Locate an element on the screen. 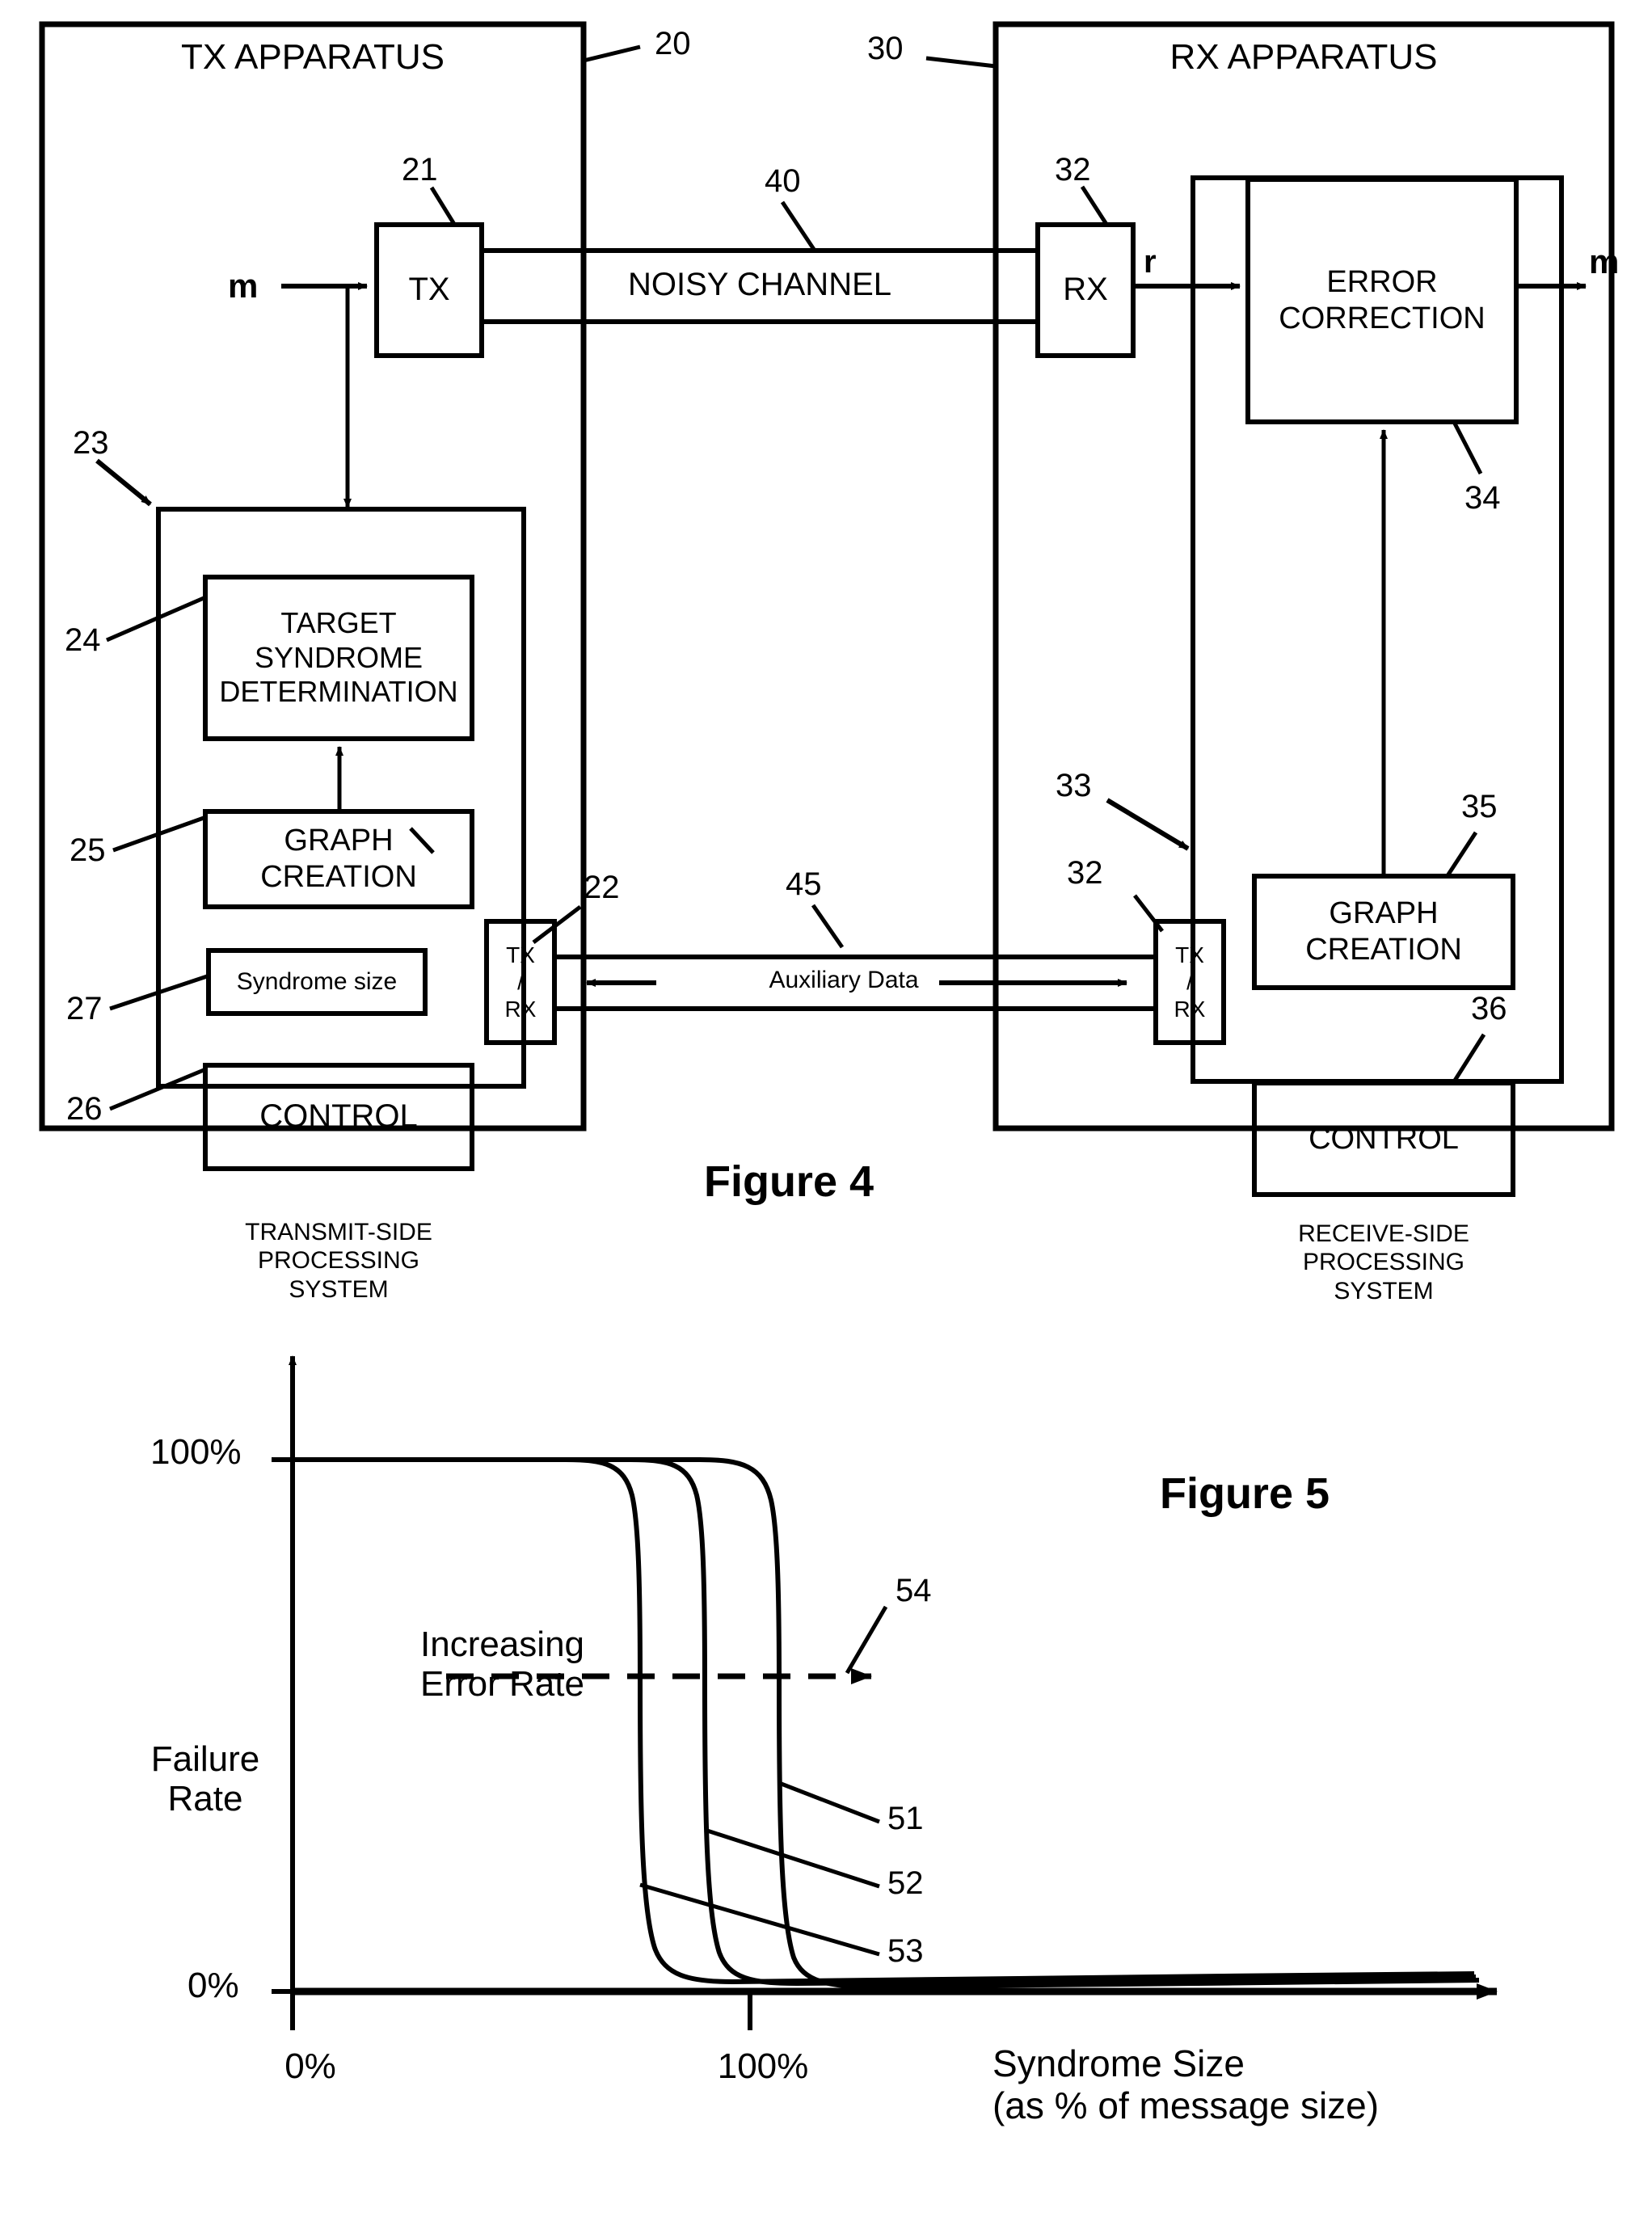 The height and width of the screenshot is (2221, 1652). ref-24-label: 24 is located at coordinates (83, 640).